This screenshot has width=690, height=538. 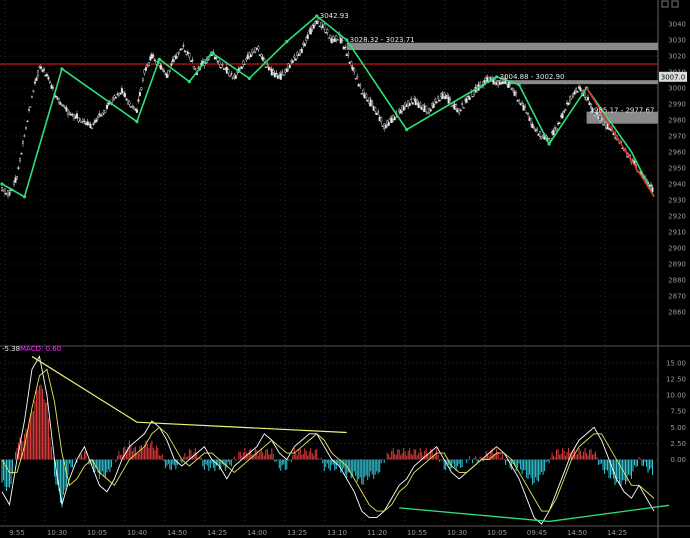 What do you see at coordinates (377, 533) in the screenshot?
I see `x-tick-label: 11:20` at bounding box center [377, 533].